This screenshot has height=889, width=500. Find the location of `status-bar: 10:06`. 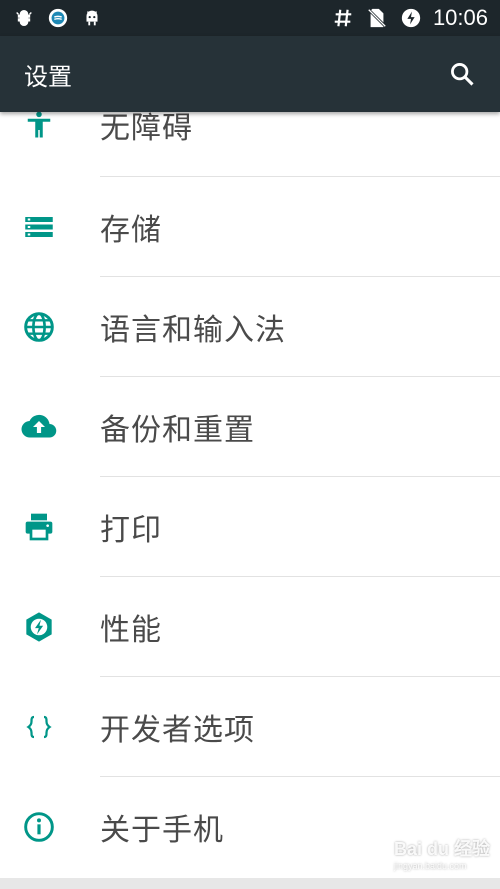

status-bar: 10:06 is located at coordinates (250, 18).